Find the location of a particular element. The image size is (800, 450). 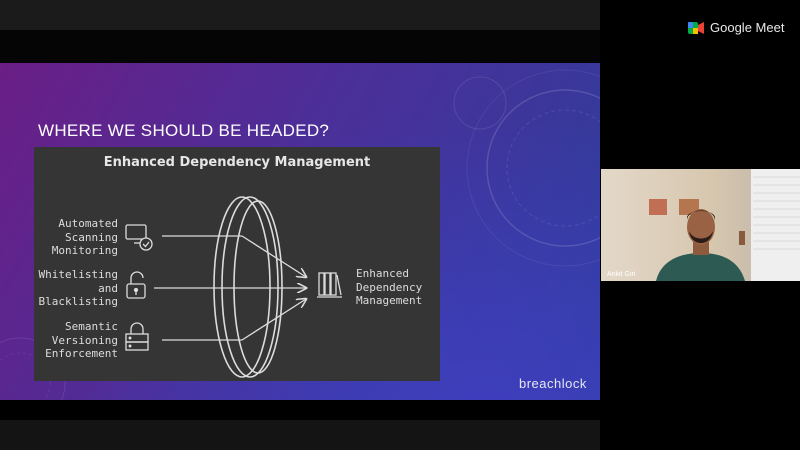

padlock-server-icon is located at coordinates (137, 336).